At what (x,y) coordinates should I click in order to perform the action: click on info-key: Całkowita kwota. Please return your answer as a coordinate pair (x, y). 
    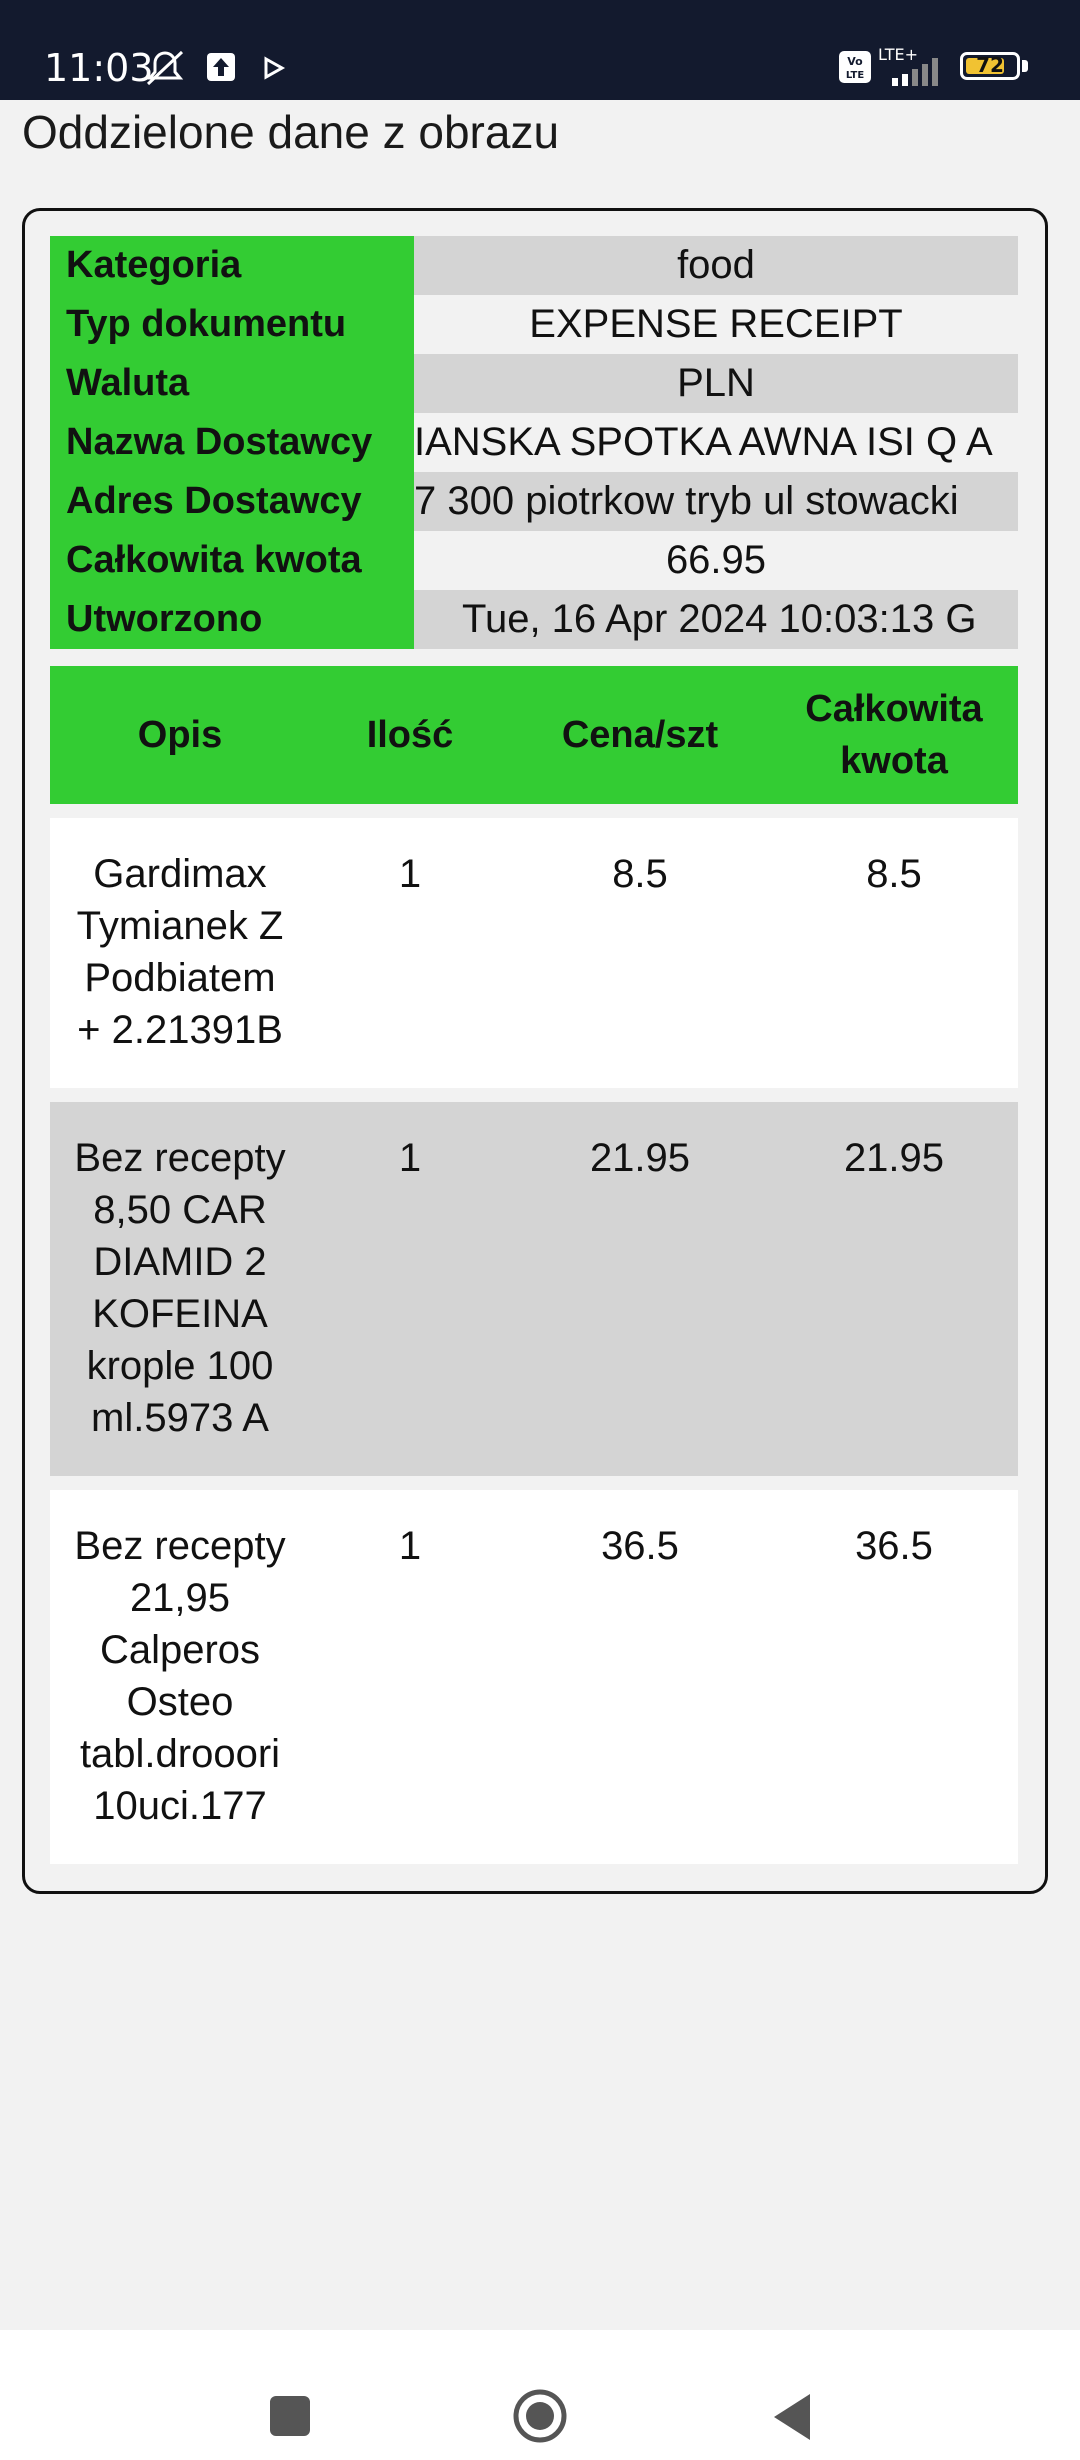
    Looking at the image, I should click on (232, 560).